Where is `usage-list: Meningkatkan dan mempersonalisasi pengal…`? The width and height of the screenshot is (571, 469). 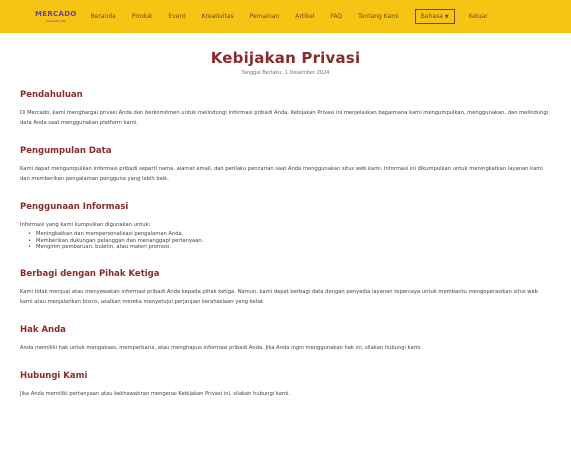
usage-list: Meningkatkan dan mempersonalisasi pengal… is located at coordinates (285, 241).